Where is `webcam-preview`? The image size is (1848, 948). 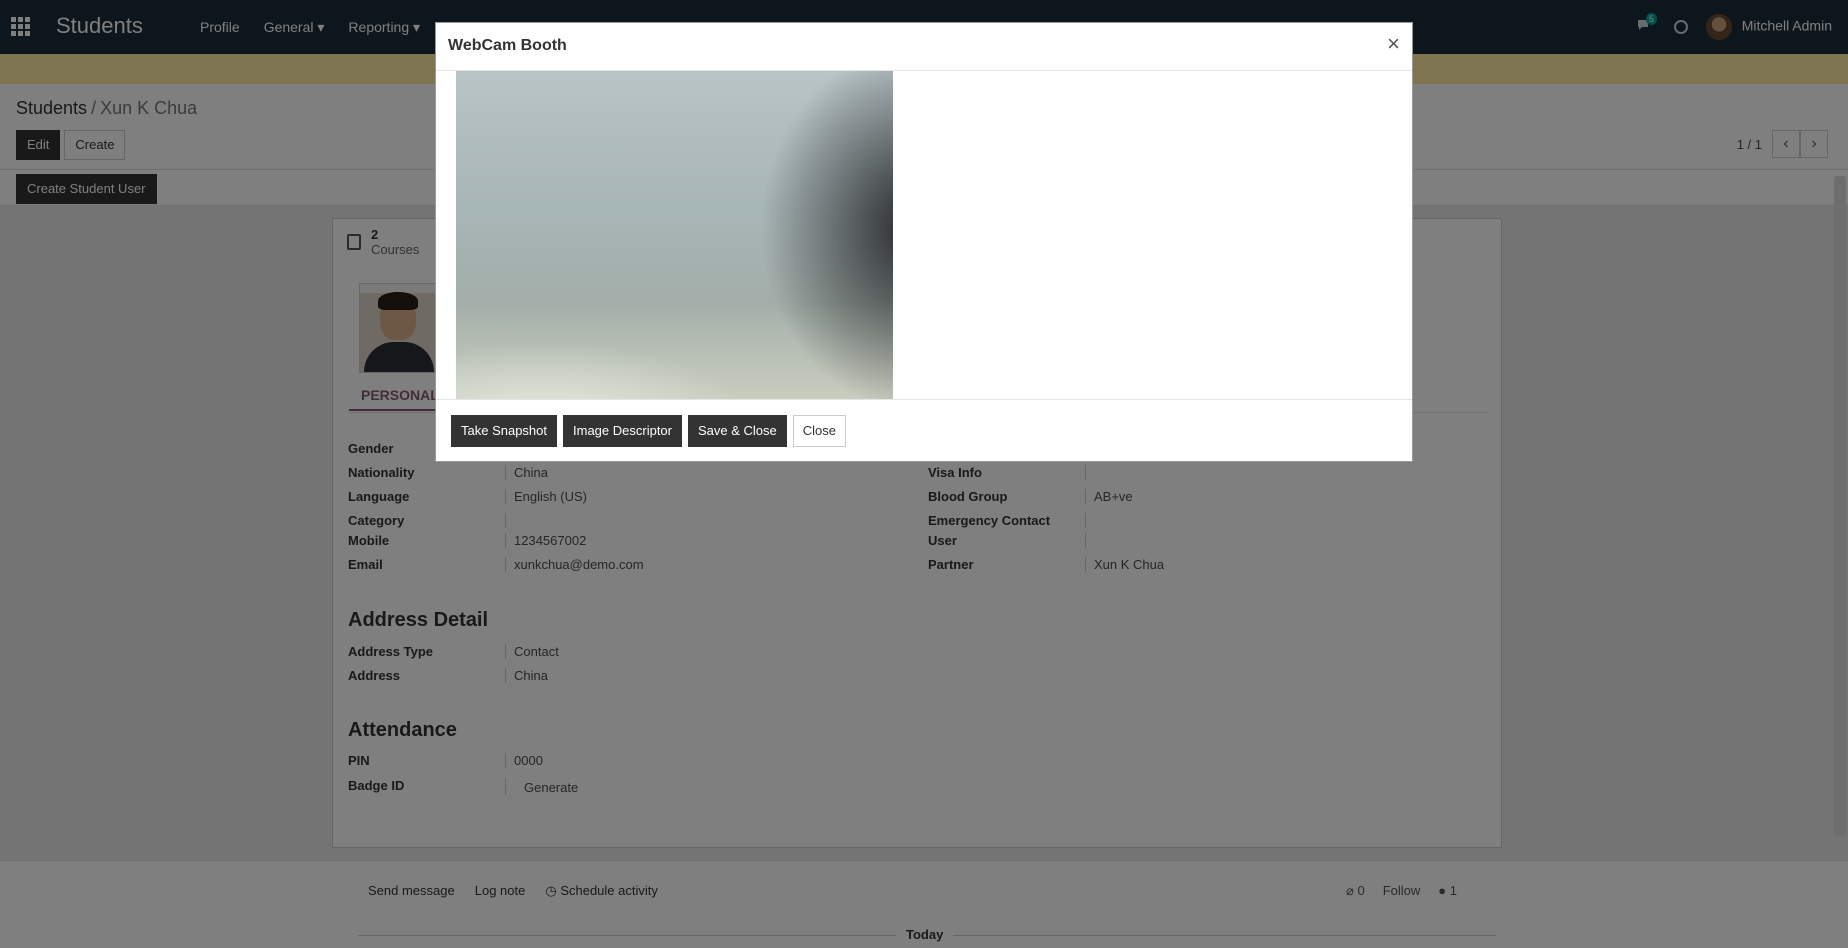
webcam-preview is located at coordinates (674, 235).